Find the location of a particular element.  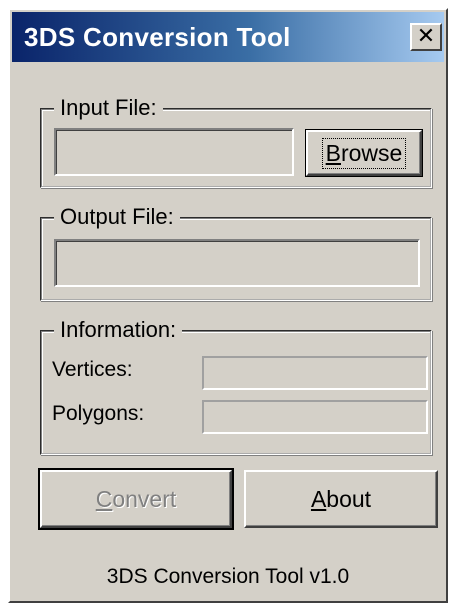

close-icon: ✕ is located at coordinates (426, 36).